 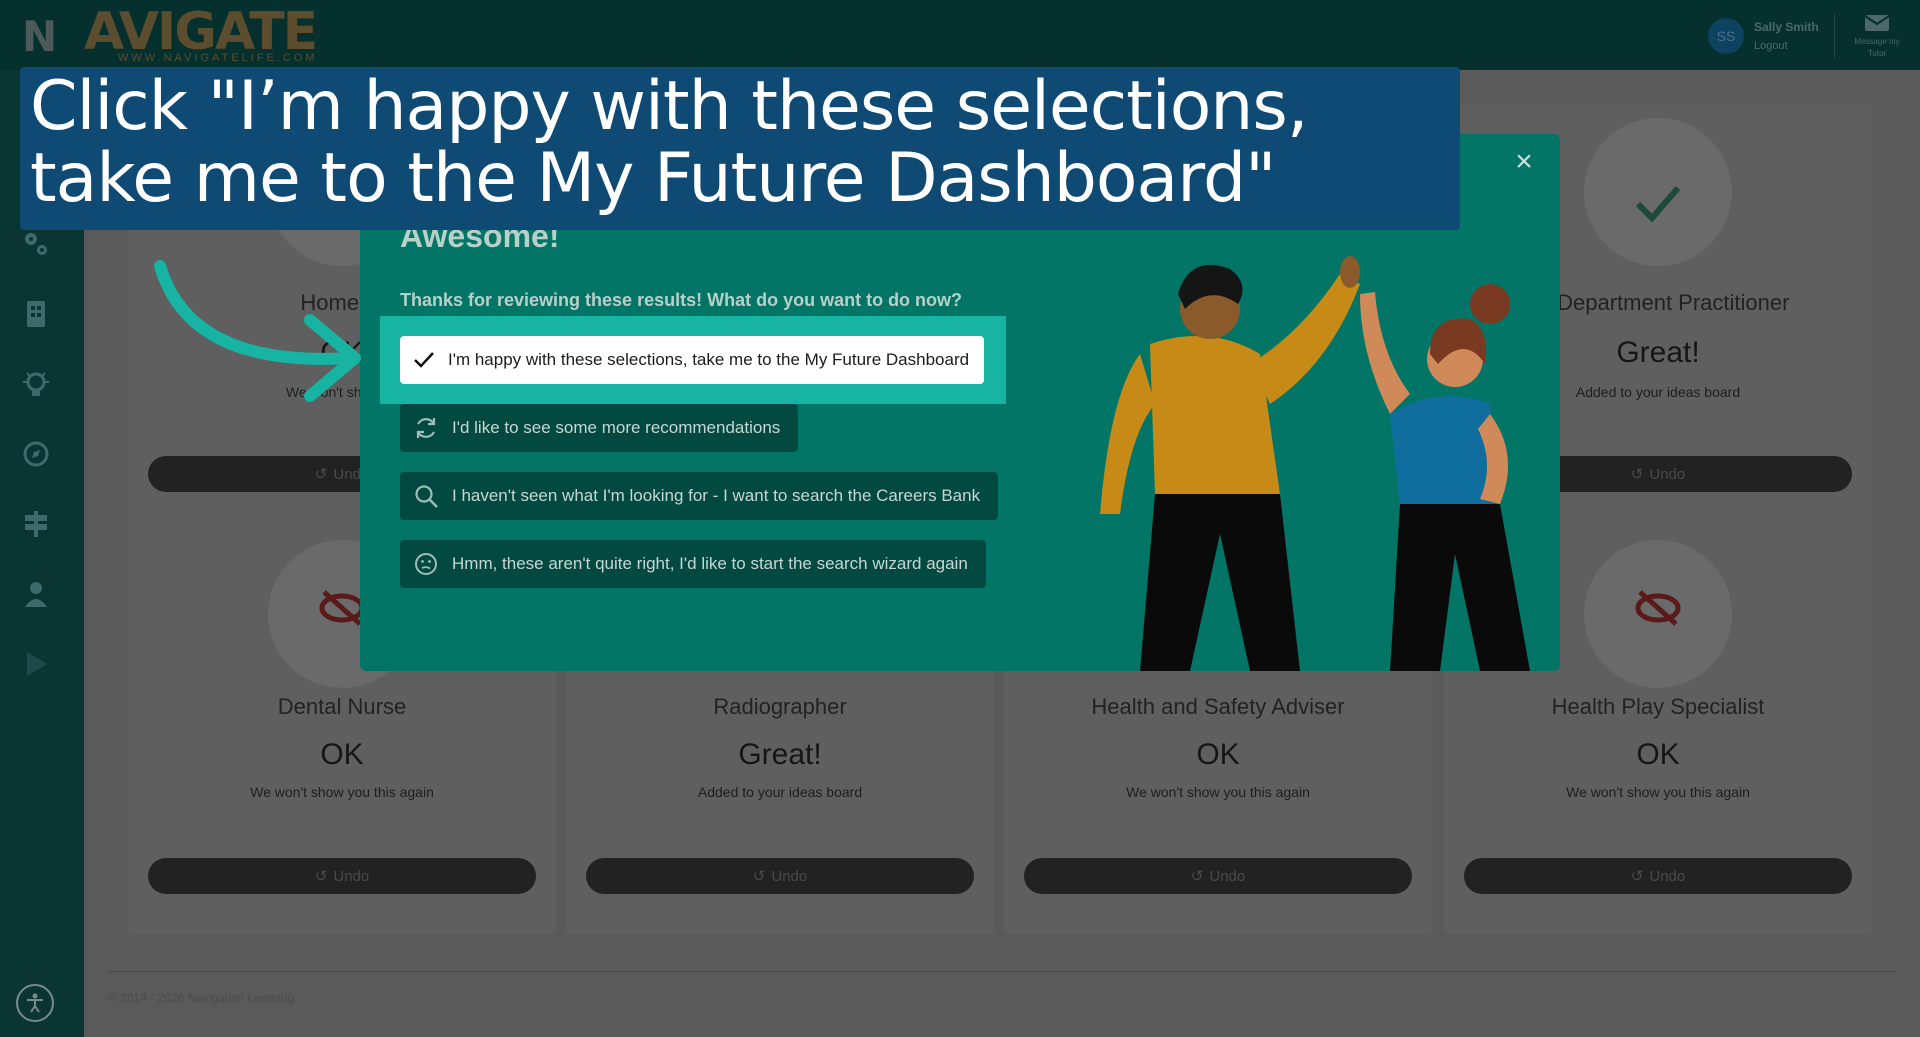 What do you see at coordinates (36, 314) in the screenshot?
I see `building-icon` at bounding box center [36, 314].